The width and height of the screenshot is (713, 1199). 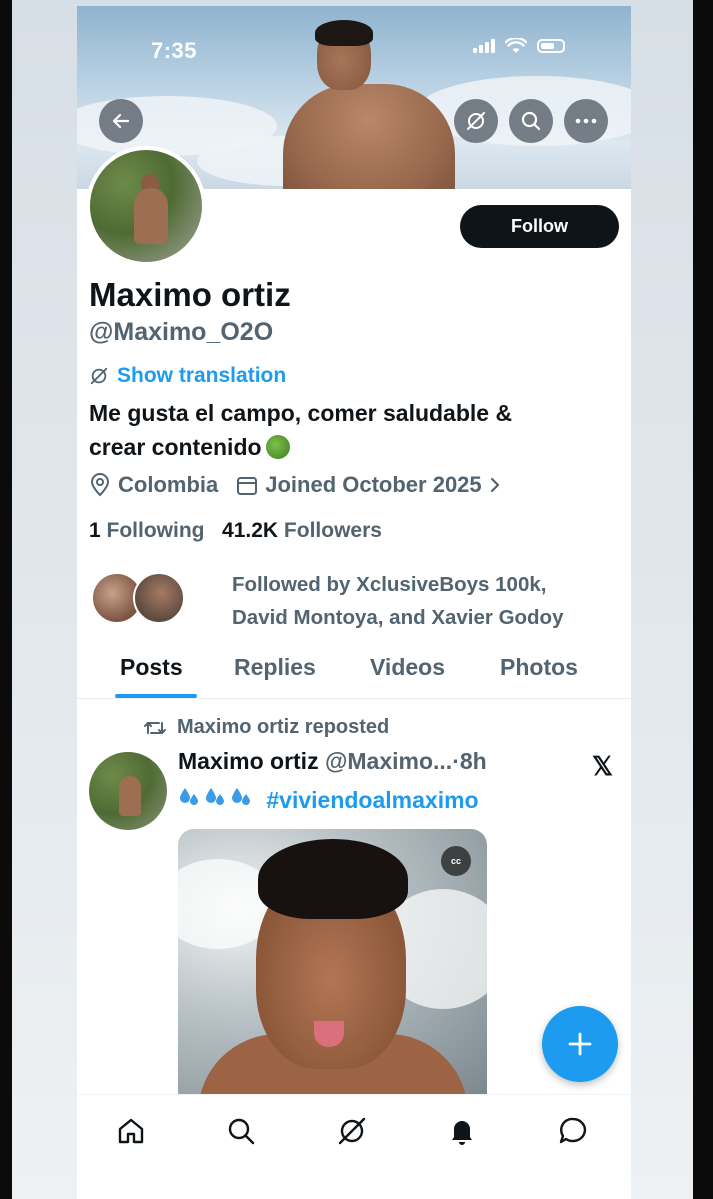 What do you see at coordinates (6, 599) in the screenshot?
I see `left-gutter` at bounding box center [6, 599].